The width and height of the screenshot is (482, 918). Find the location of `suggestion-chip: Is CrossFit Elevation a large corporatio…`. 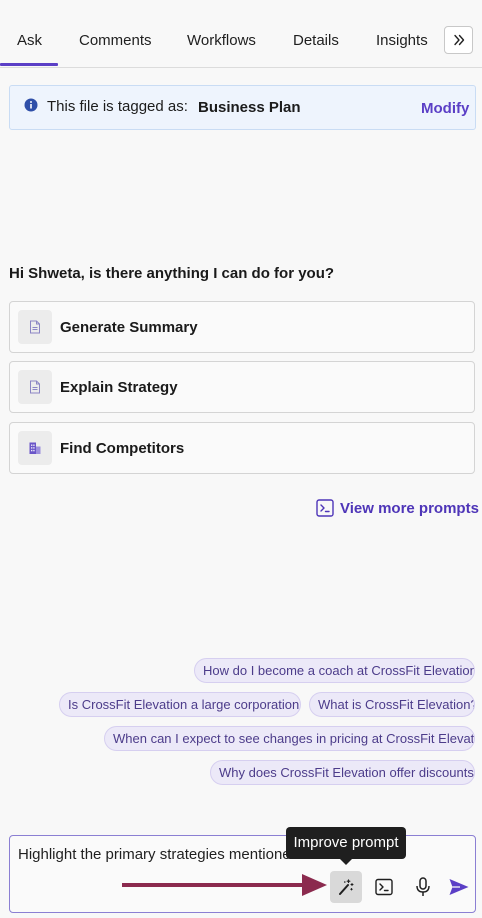

suggestion-chip: Is CrossFit Elevation a large corporatio… is located at coordinates (180, 704).